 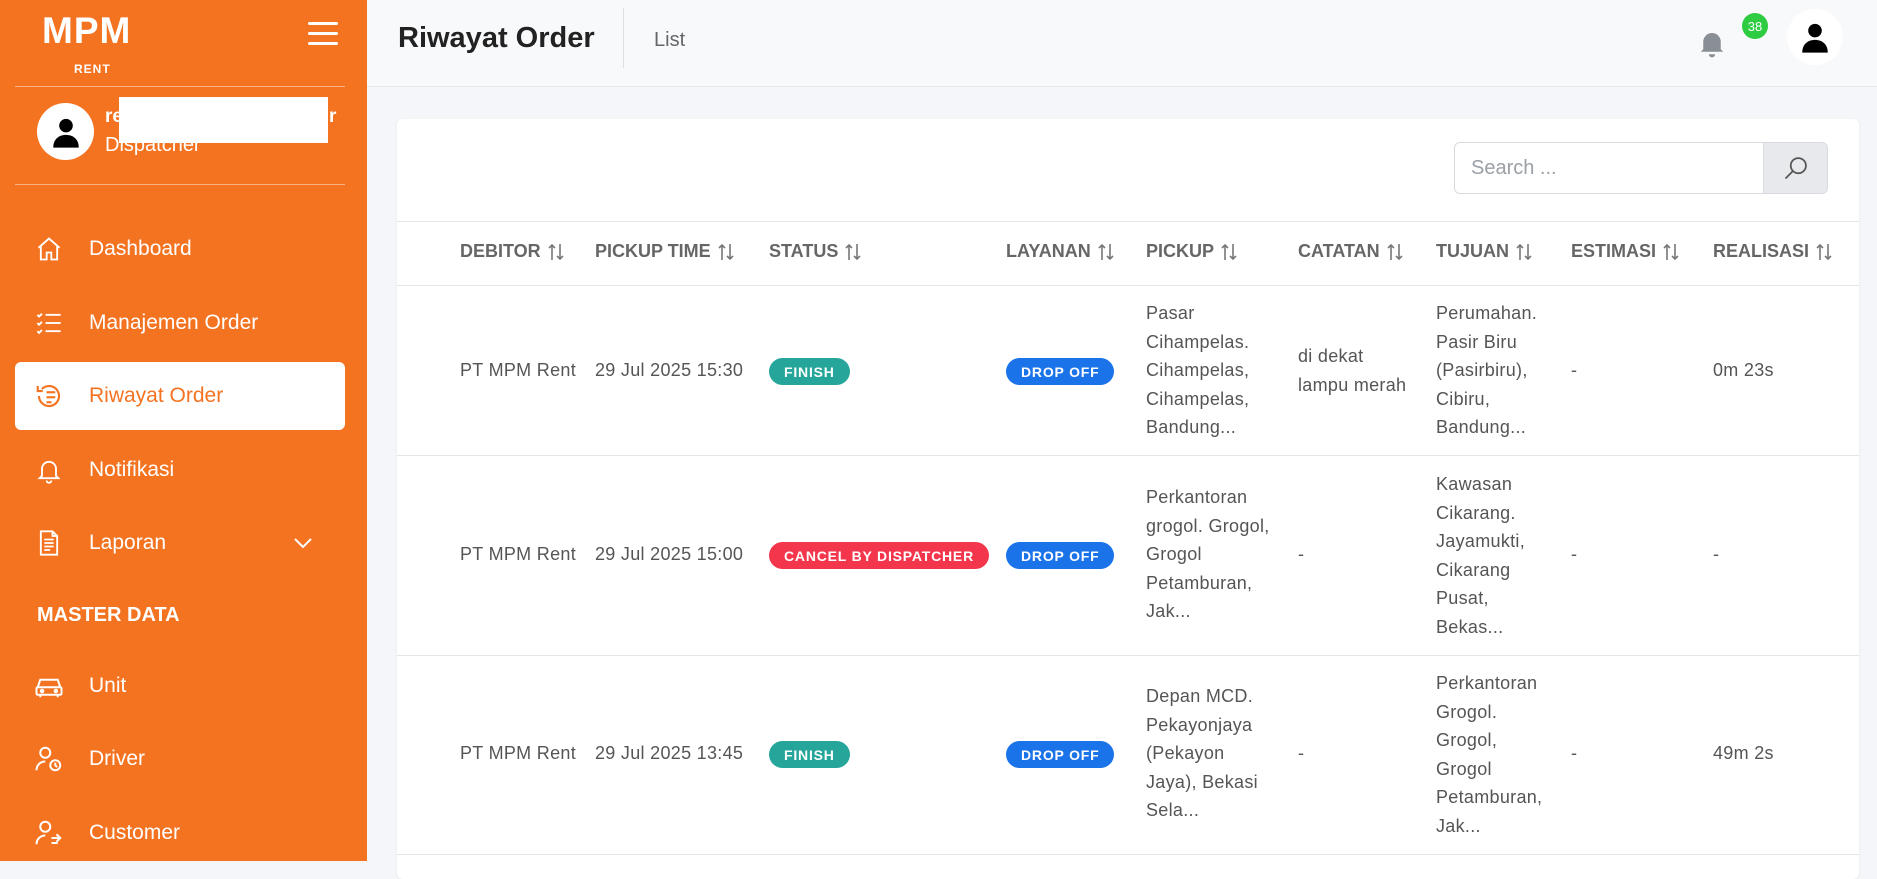 I want to click on cell-line: Pekayonjaya, so click(x=1199, y=724).